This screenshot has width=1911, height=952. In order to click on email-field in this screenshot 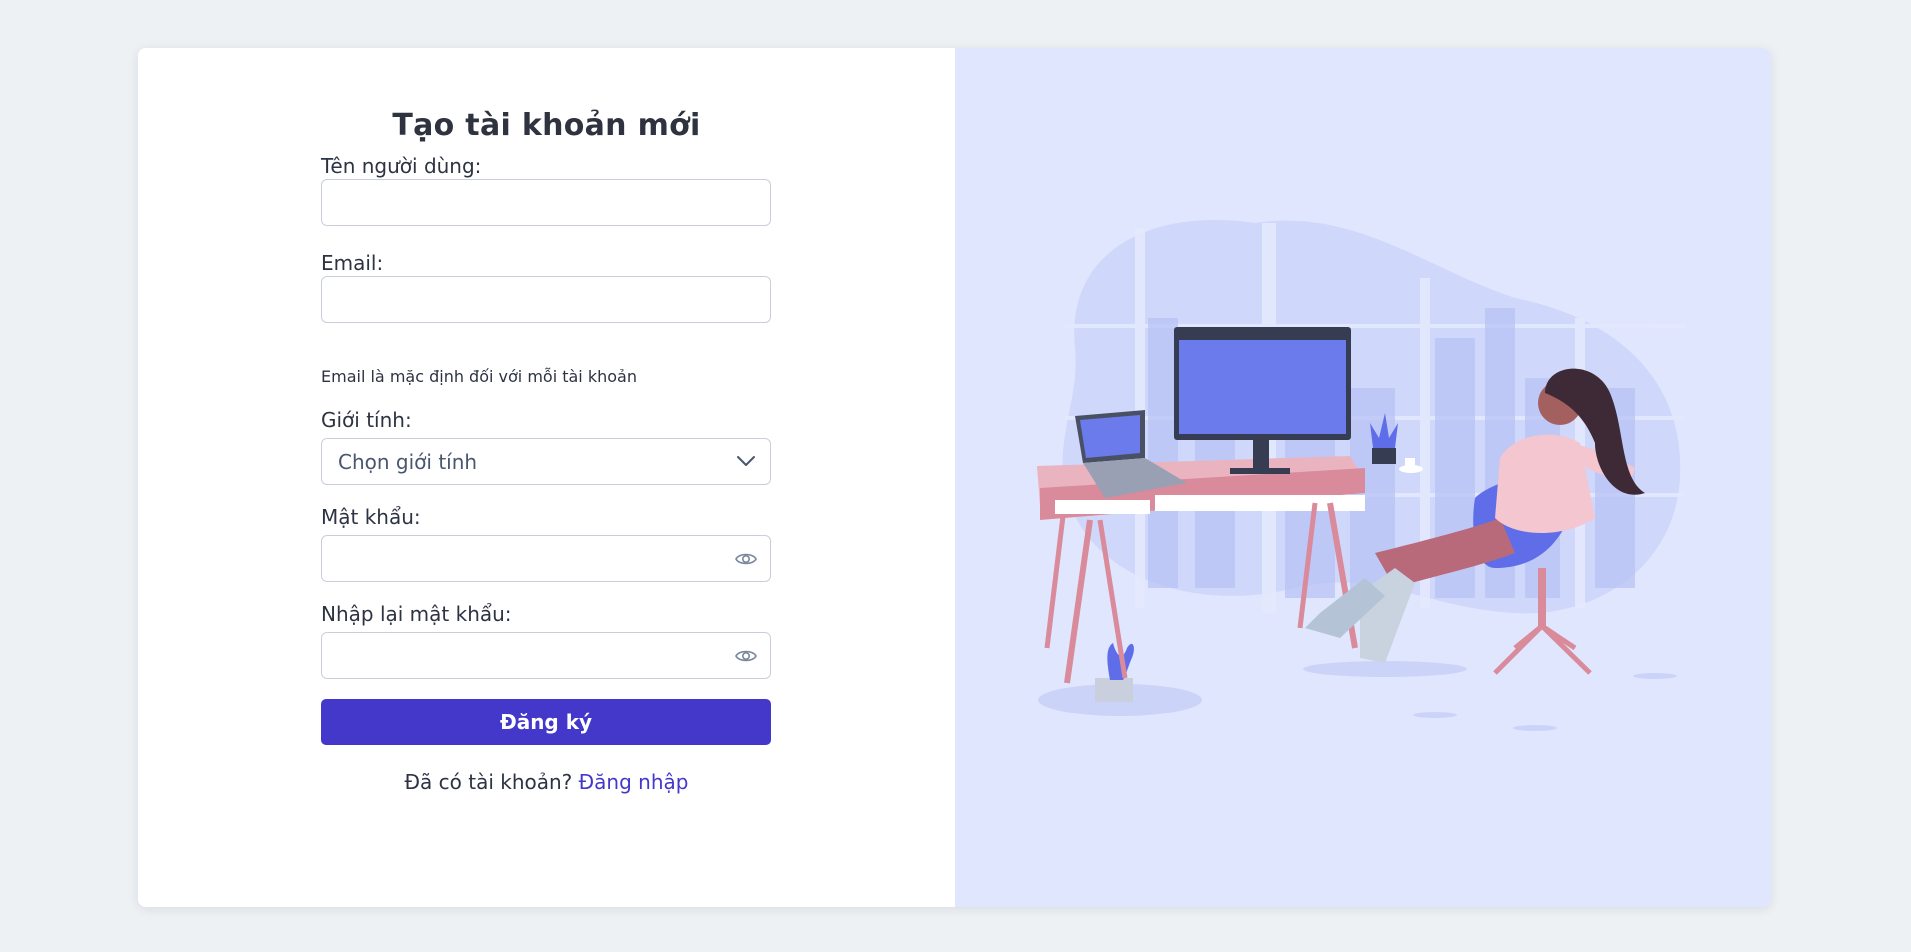, I will do `click(546, 299)`.